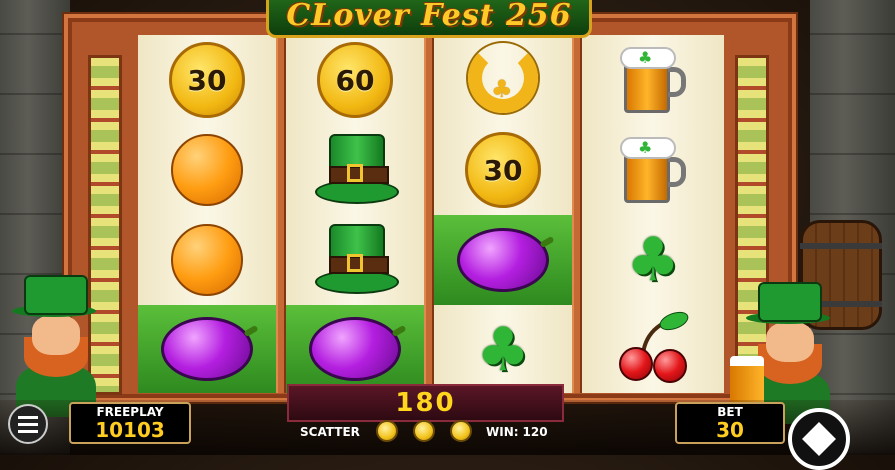 This screenshot has height=470, width=895. I want to click on bet-label: BET, so click(730, 411).